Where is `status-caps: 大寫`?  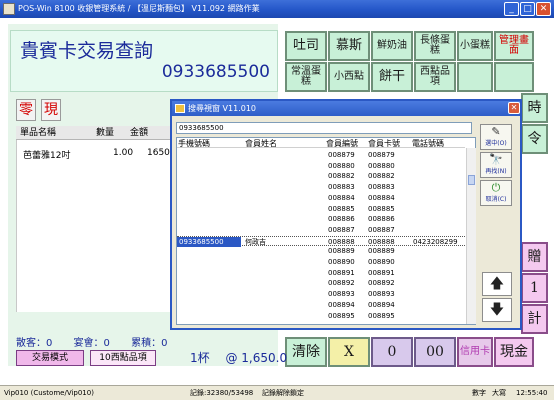 status-caps: 大寫 is located at coordinates (499, 393).